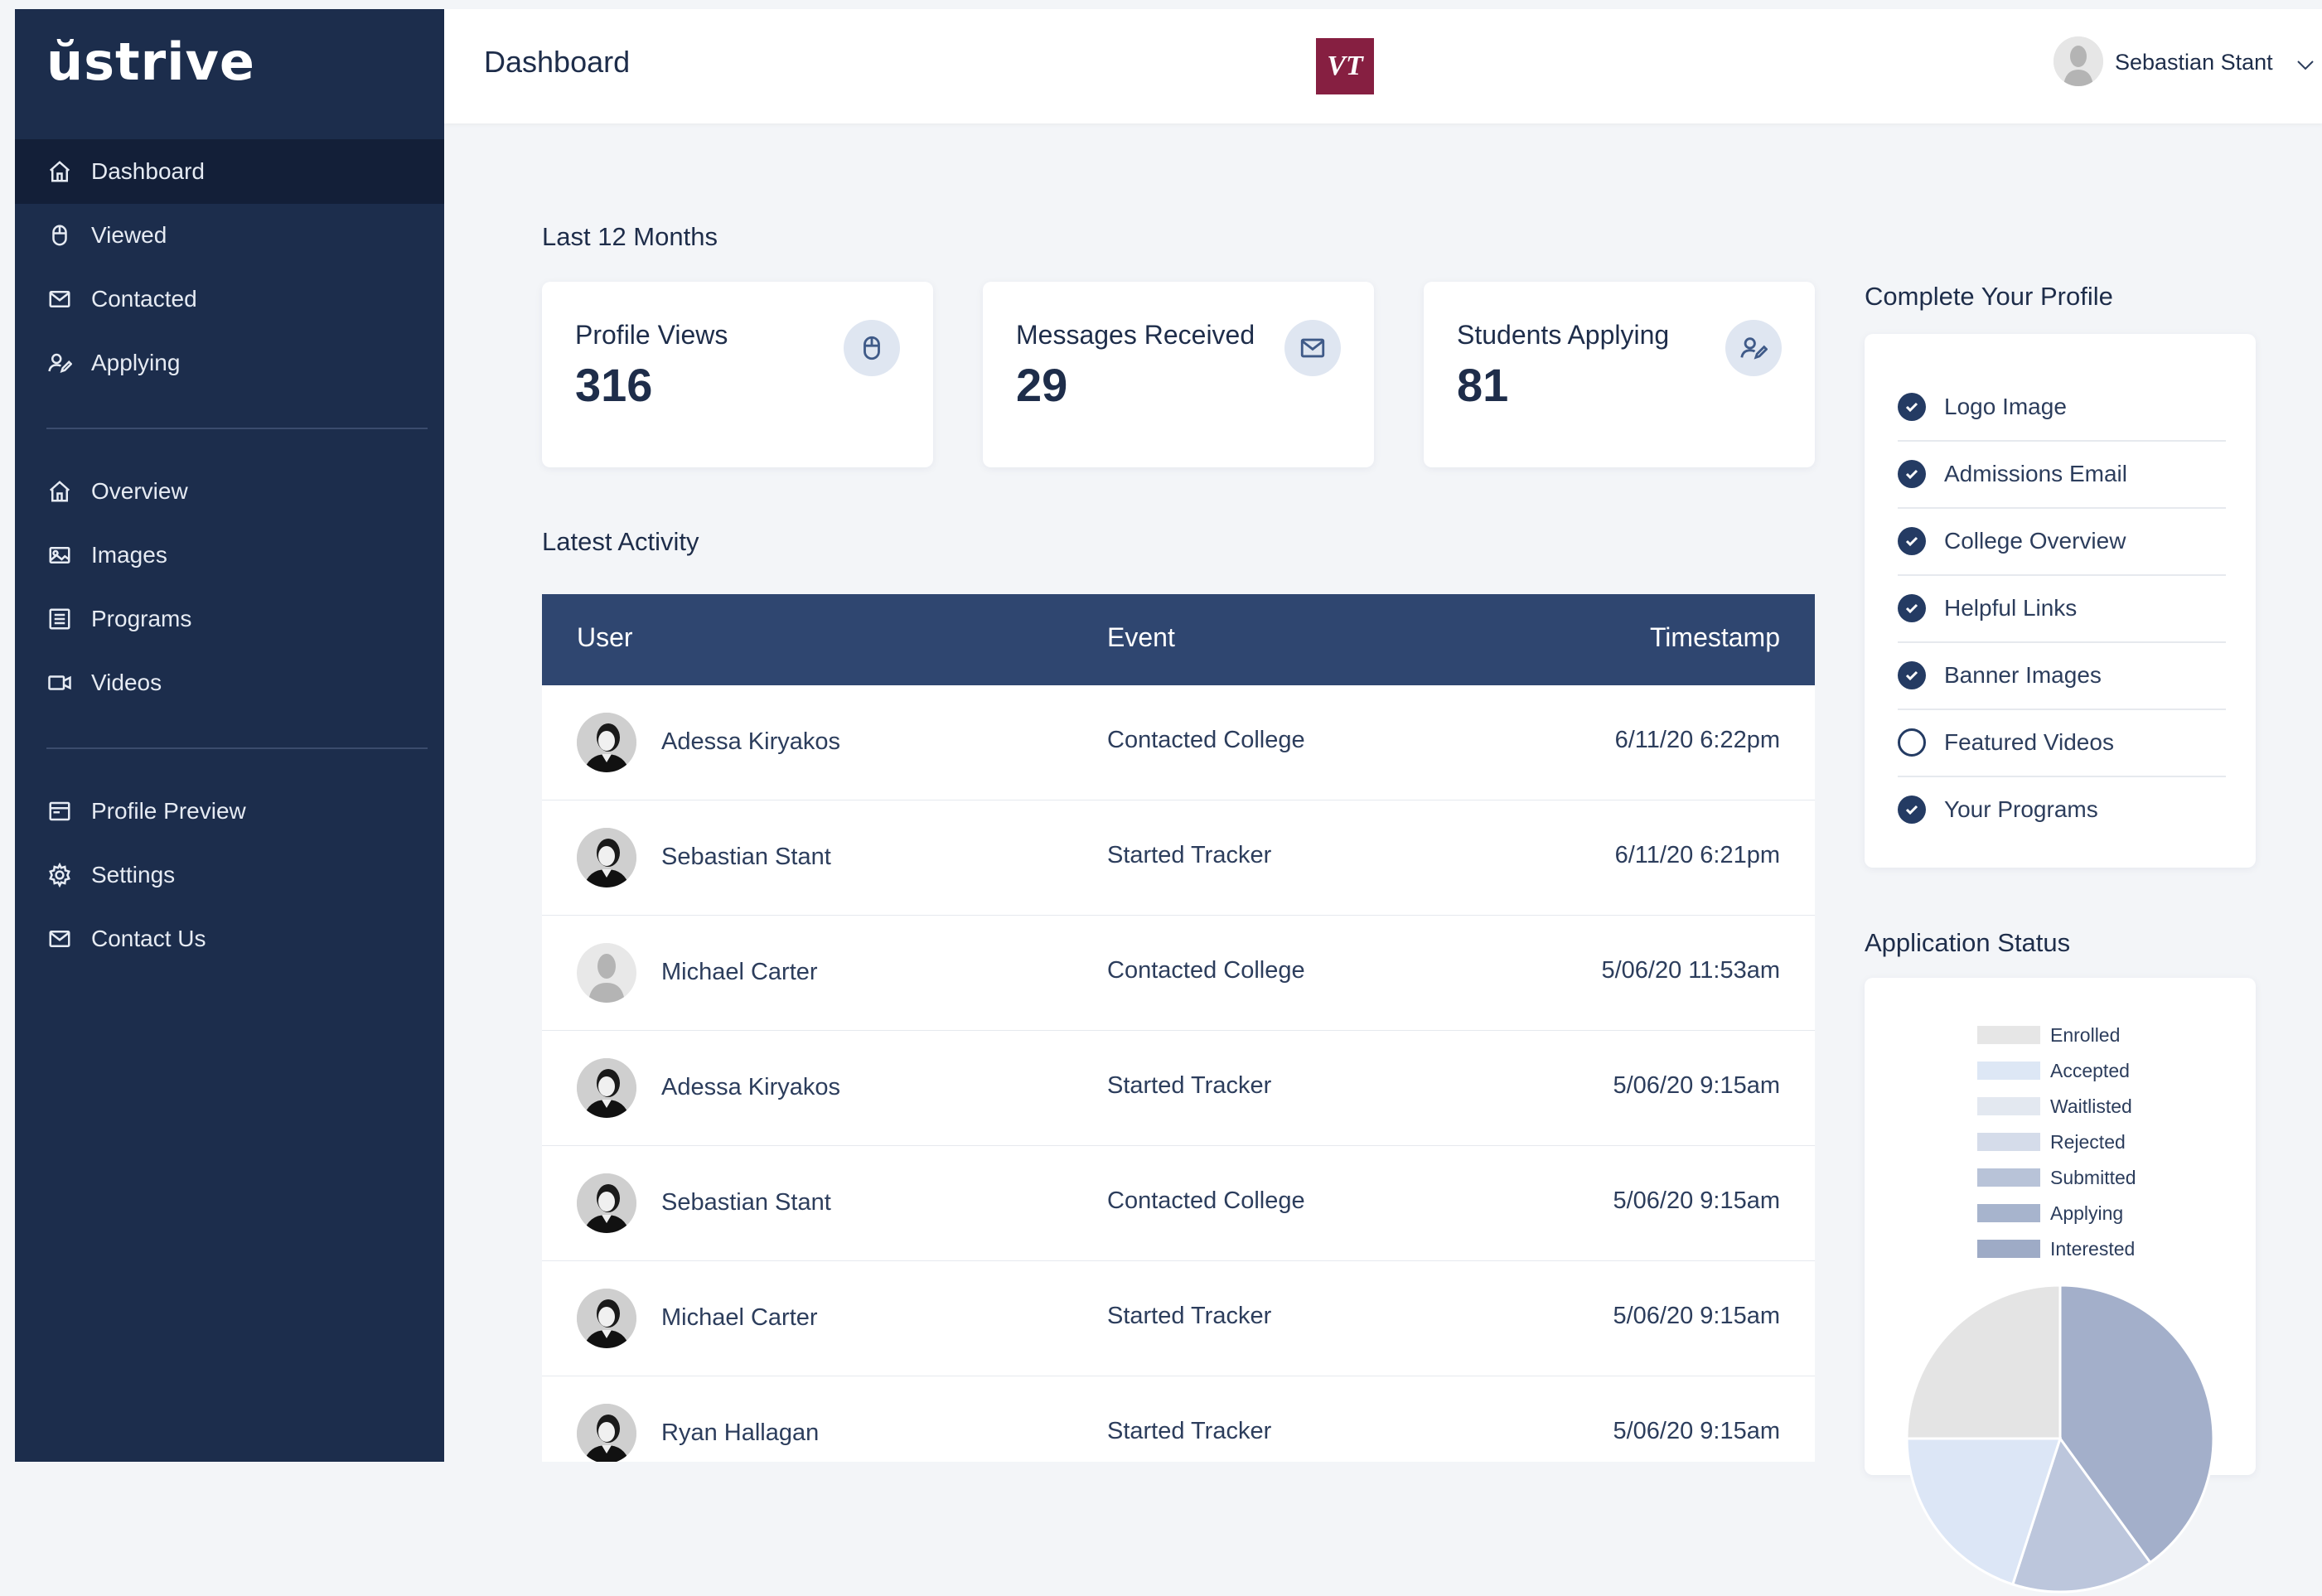  Describe the element at coordinates (2093, 1177) in the screenshot. I see `legend-label: Submitted` at that location.